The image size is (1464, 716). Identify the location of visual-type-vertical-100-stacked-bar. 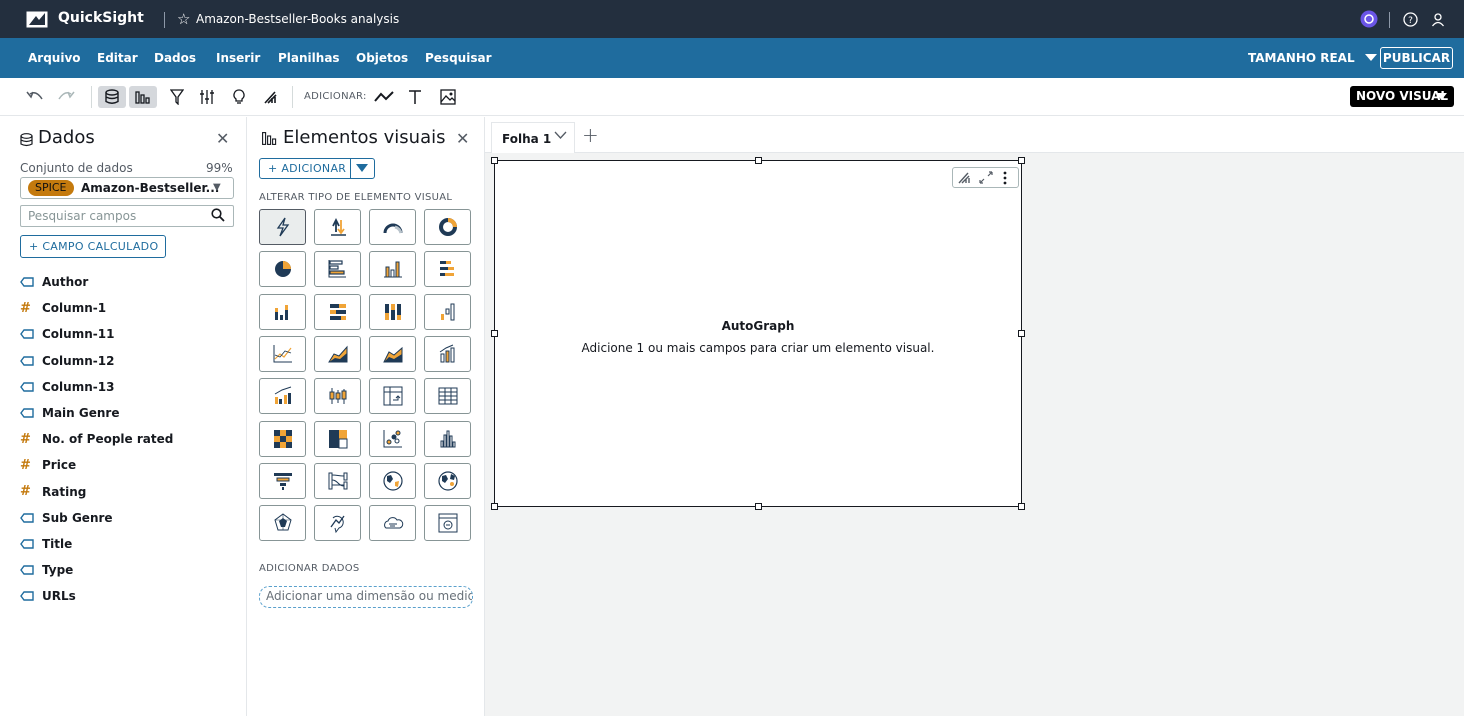
(392, 311).